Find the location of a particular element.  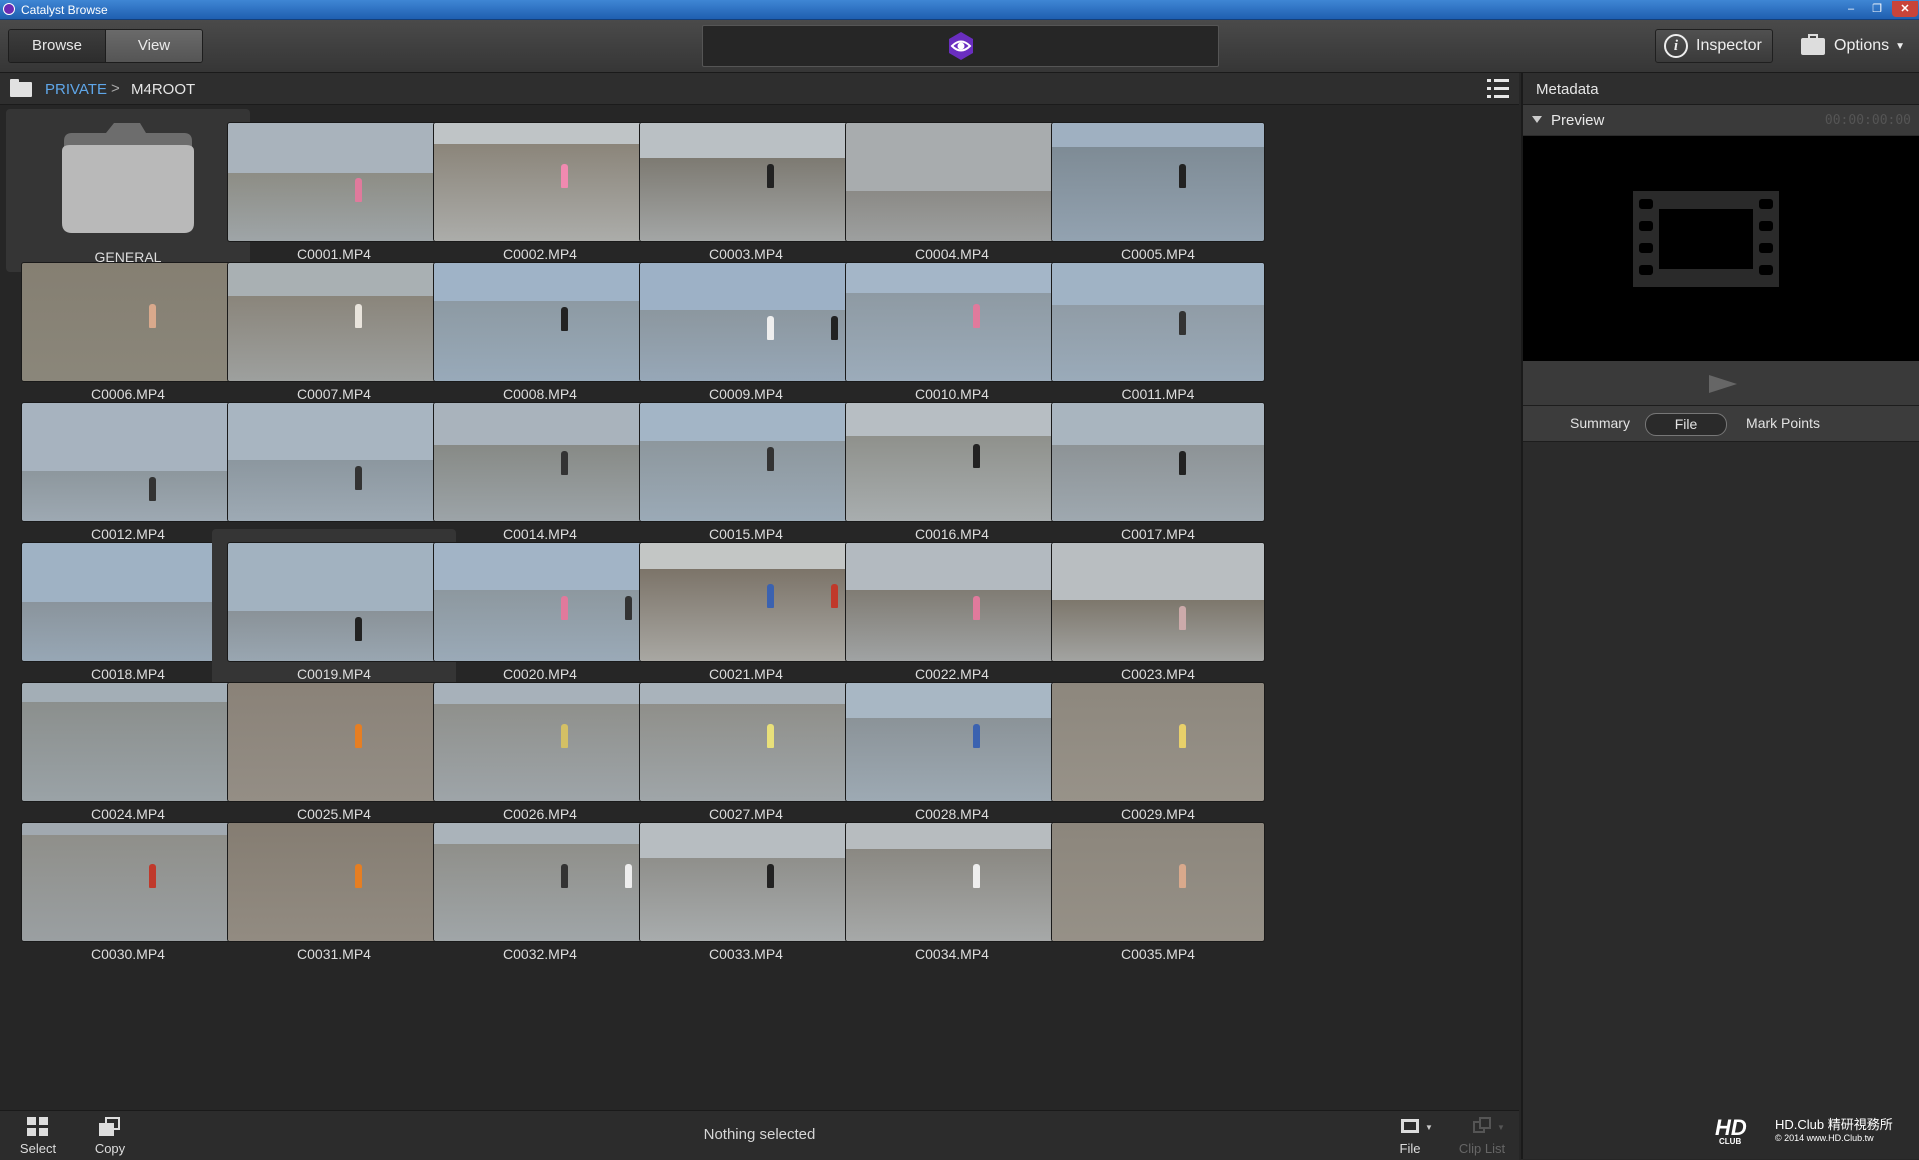

metadata-tabs: Summary File Mark Points is located at coordinates (1721, 423).